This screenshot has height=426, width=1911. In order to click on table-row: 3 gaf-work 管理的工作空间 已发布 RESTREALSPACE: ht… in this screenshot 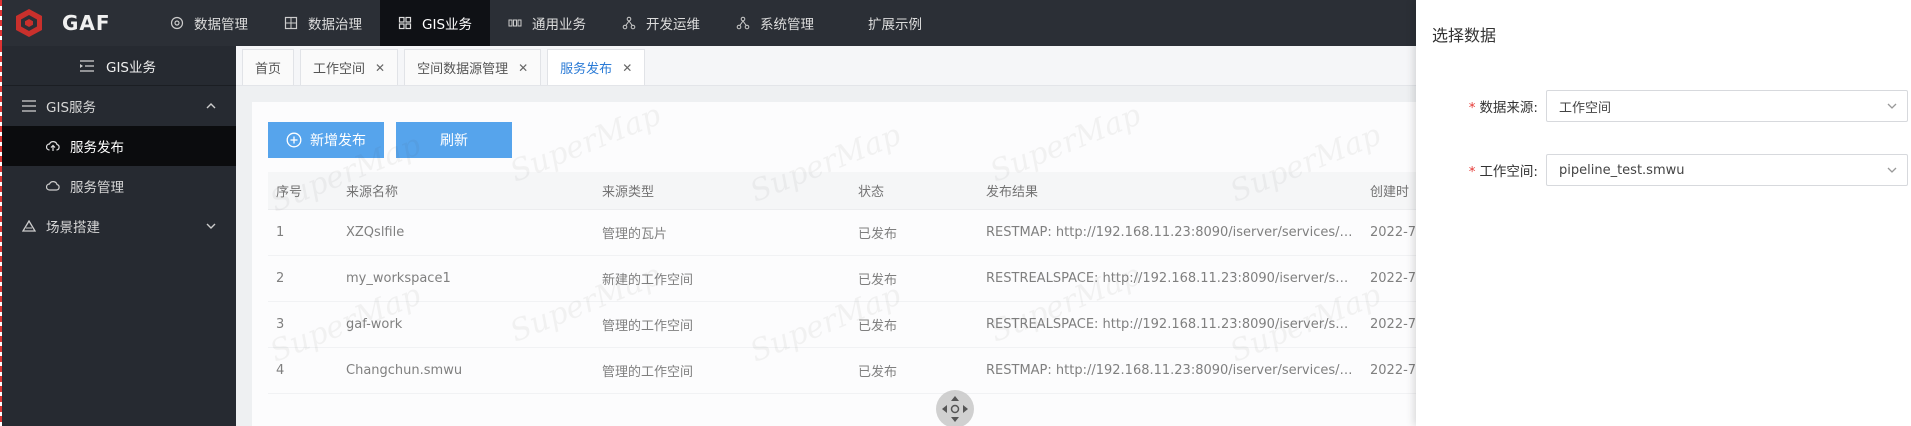, I will do `click(842, 325)`.